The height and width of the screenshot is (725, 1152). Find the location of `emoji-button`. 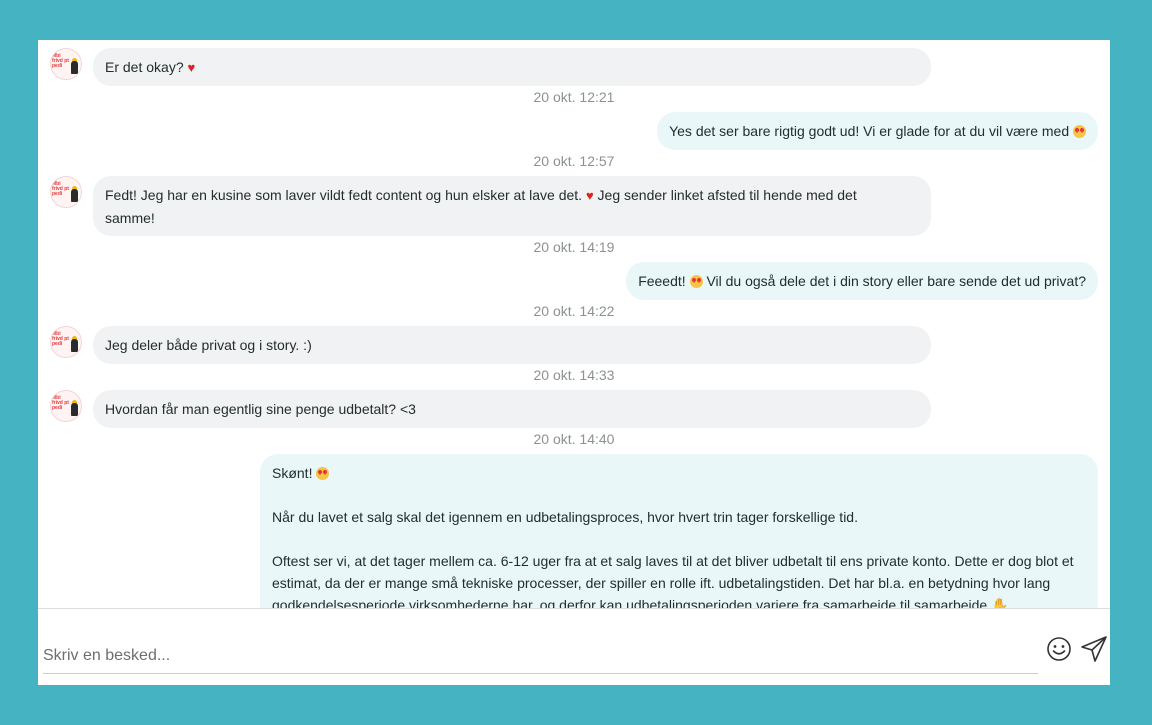

emoji-button is located at coordinates (1059, 649).